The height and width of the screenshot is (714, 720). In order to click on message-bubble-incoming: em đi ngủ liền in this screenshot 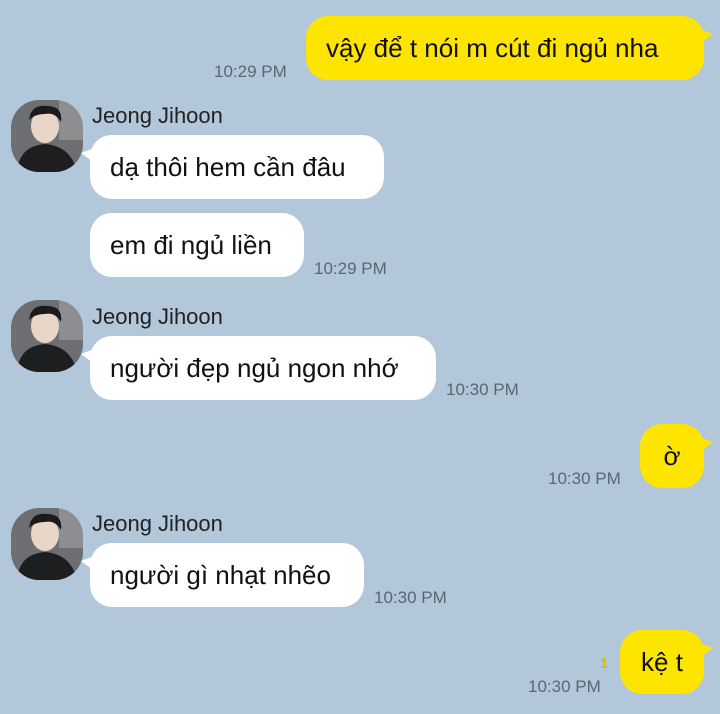, I will do `click(197, 245)`.